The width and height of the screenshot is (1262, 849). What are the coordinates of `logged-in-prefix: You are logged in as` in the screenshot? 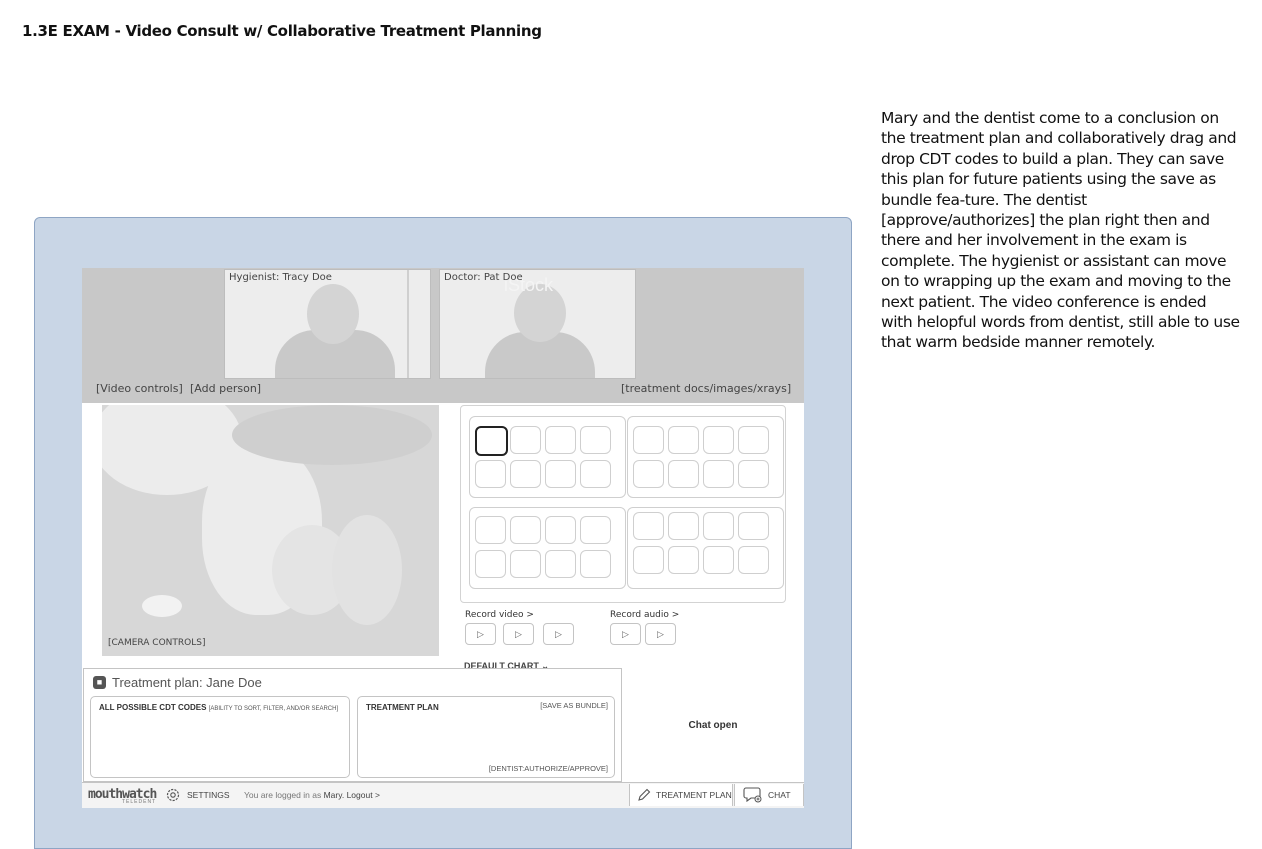 It's located at (283, 795).